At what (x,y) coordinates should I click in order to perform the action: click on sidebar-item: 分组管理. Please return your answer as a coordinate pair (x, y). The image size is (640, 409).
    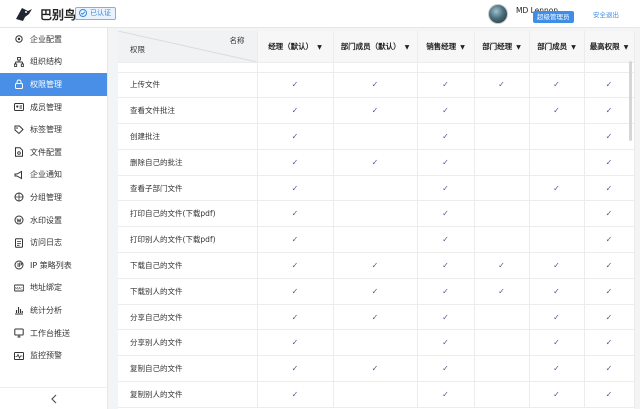
    Looking at the image, I should click on (53, 197).